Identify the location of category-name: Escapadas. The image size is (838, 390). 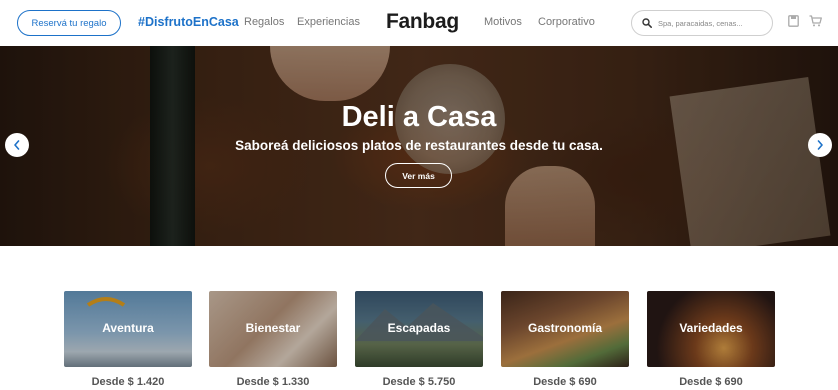
(419, 328).